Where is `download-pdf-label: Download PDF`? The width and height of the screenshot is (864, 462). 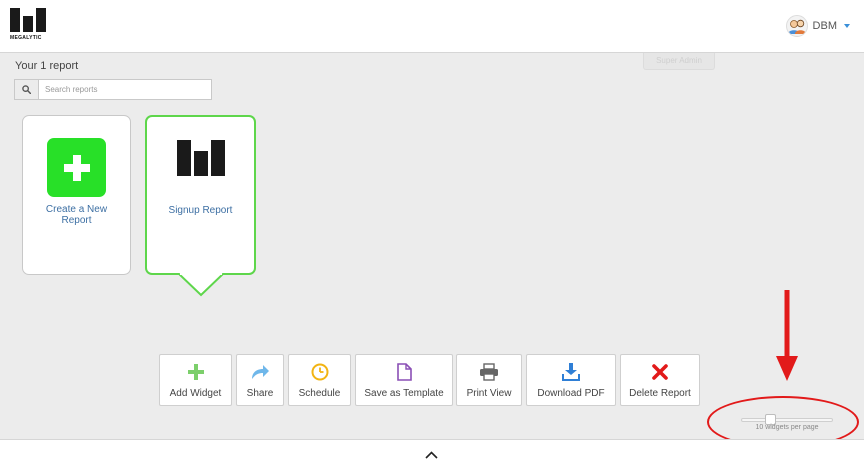
download-pdf-label: Download PDF is located at coordinates (571, 393).